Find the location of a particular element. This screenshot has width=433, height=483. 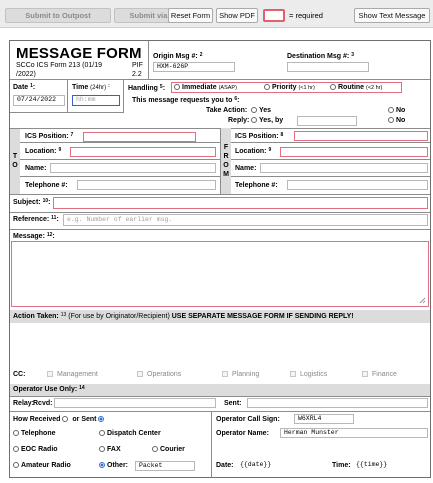

requests-label: This message requests you to 6: is located at coordinates (186, 100).